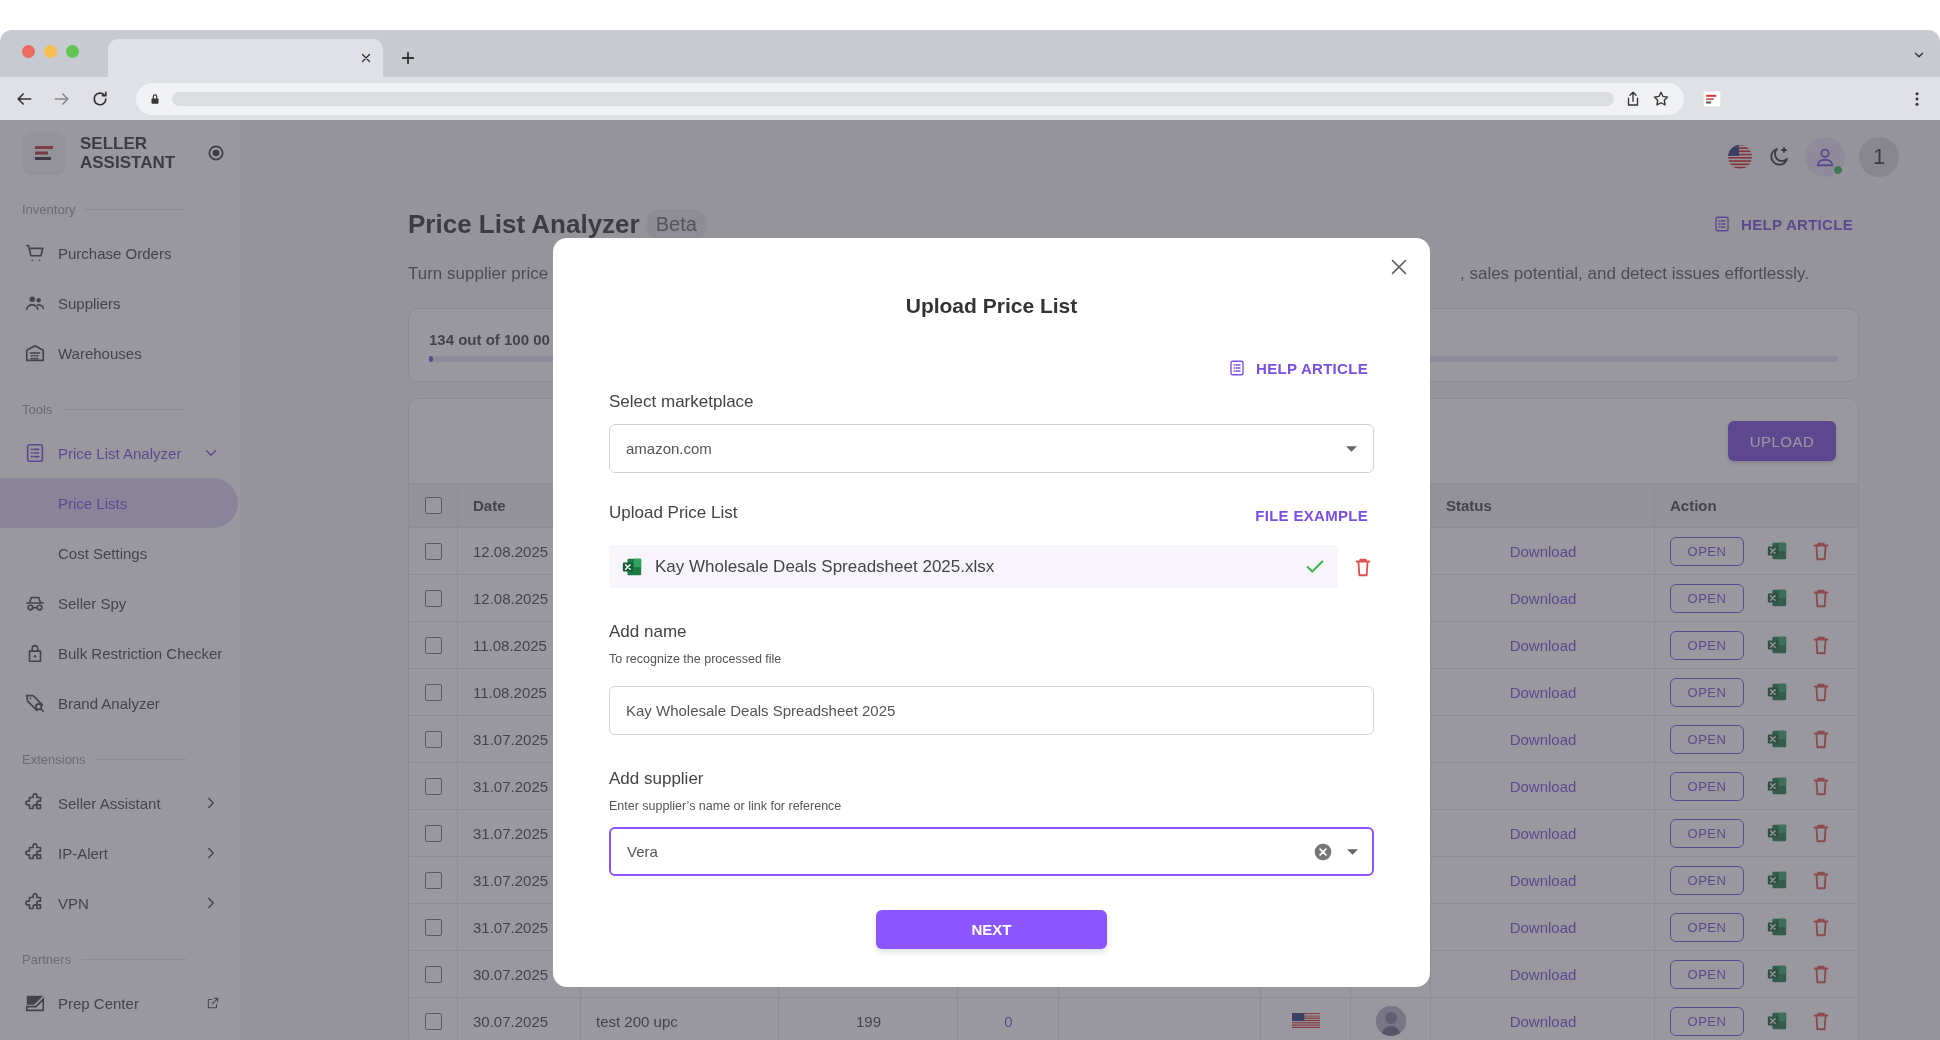 The height and width of the screenshot is (1040, 1940). What do you see at coordinates (1782, 441) in the screenshot?
I see `upload-button: UPLOAD` at bounding box center [1782, 441].